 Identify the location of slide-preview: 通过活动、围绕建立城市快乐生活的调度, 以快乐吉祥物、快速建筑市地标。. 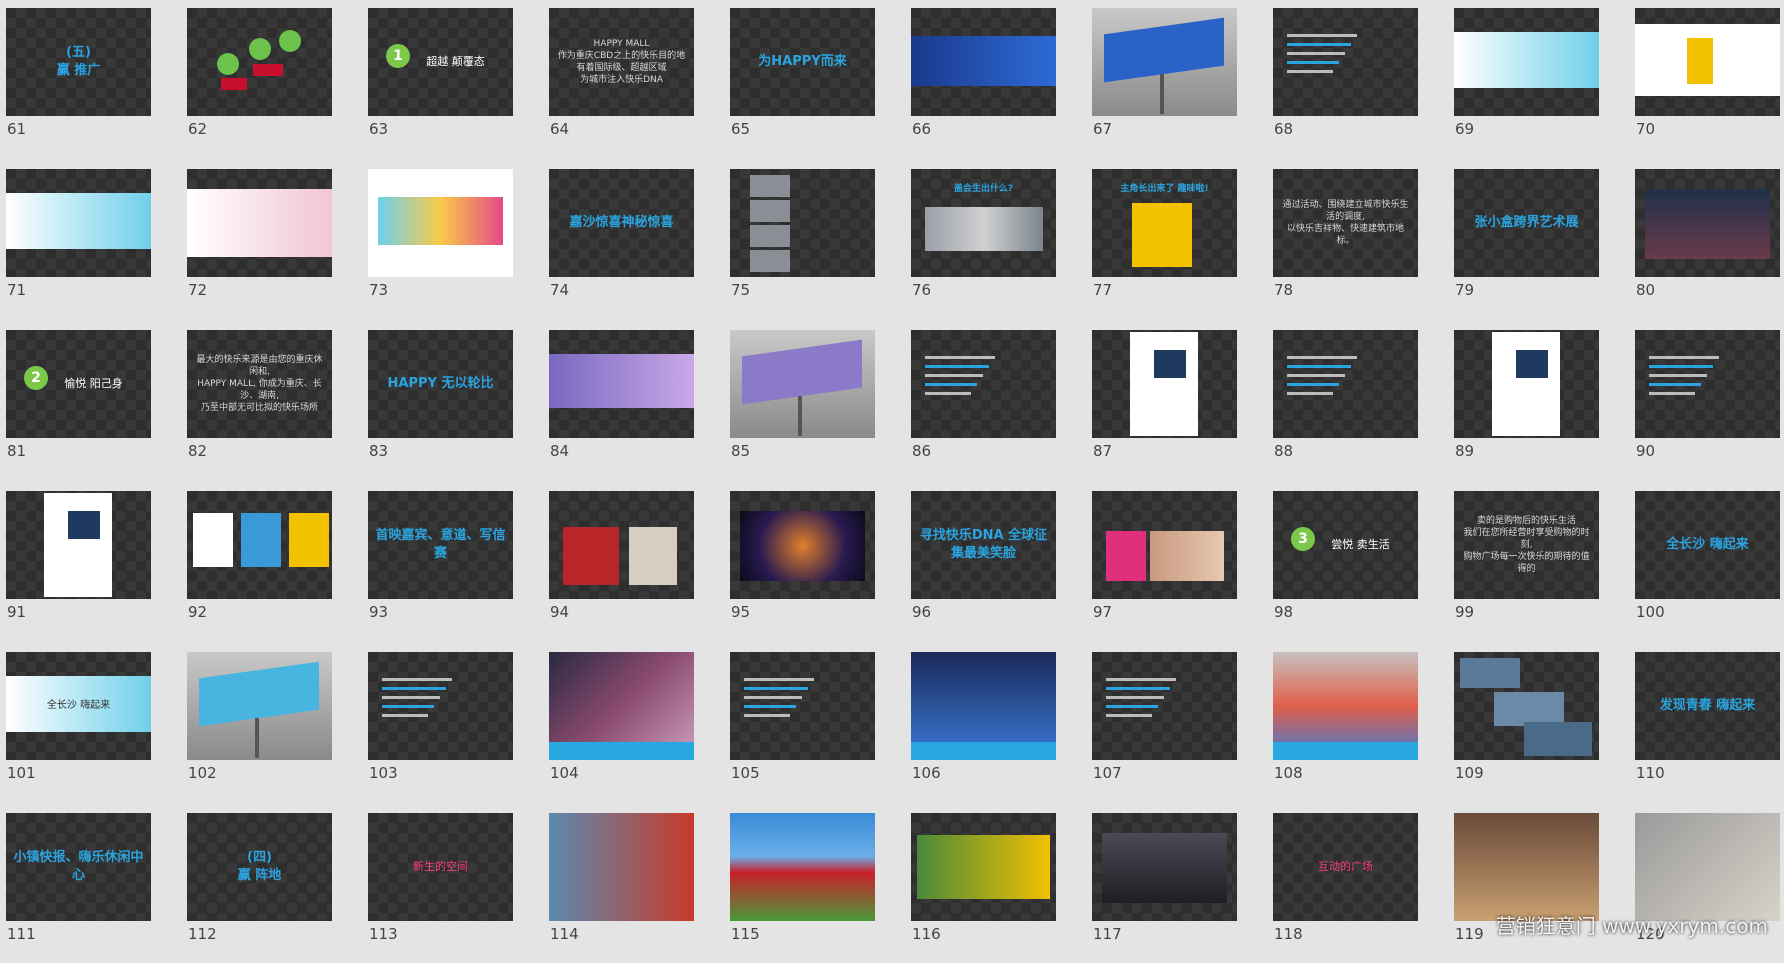
(1345, 223).